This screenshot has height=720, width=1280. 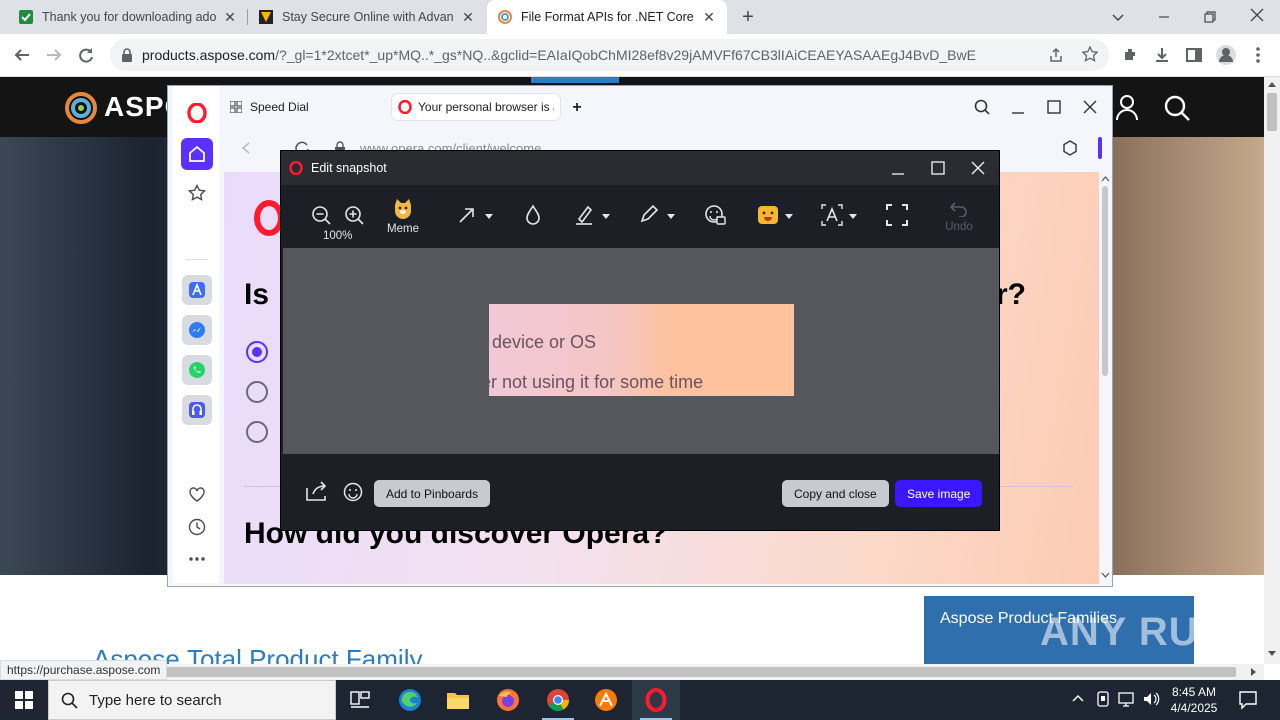 What do you see at coordinates (1272, 112) in the screenshot?
I see `vertical-scroll-thumb` at bounding box center [1272, 112].